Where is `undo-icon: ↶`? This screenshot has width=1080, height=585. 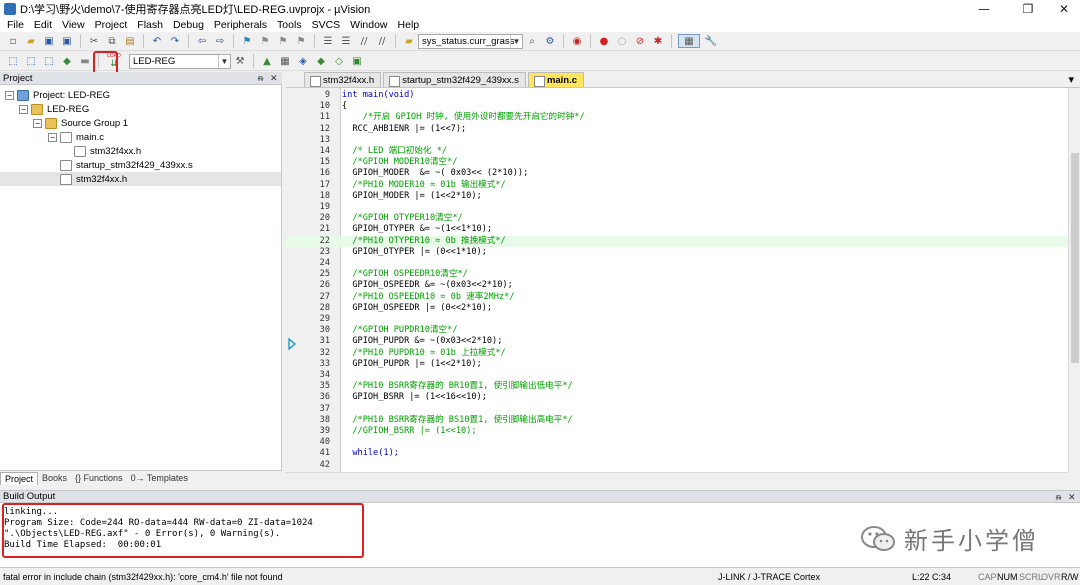
undo-icon: ↶ is located at coordinates (157, 41).